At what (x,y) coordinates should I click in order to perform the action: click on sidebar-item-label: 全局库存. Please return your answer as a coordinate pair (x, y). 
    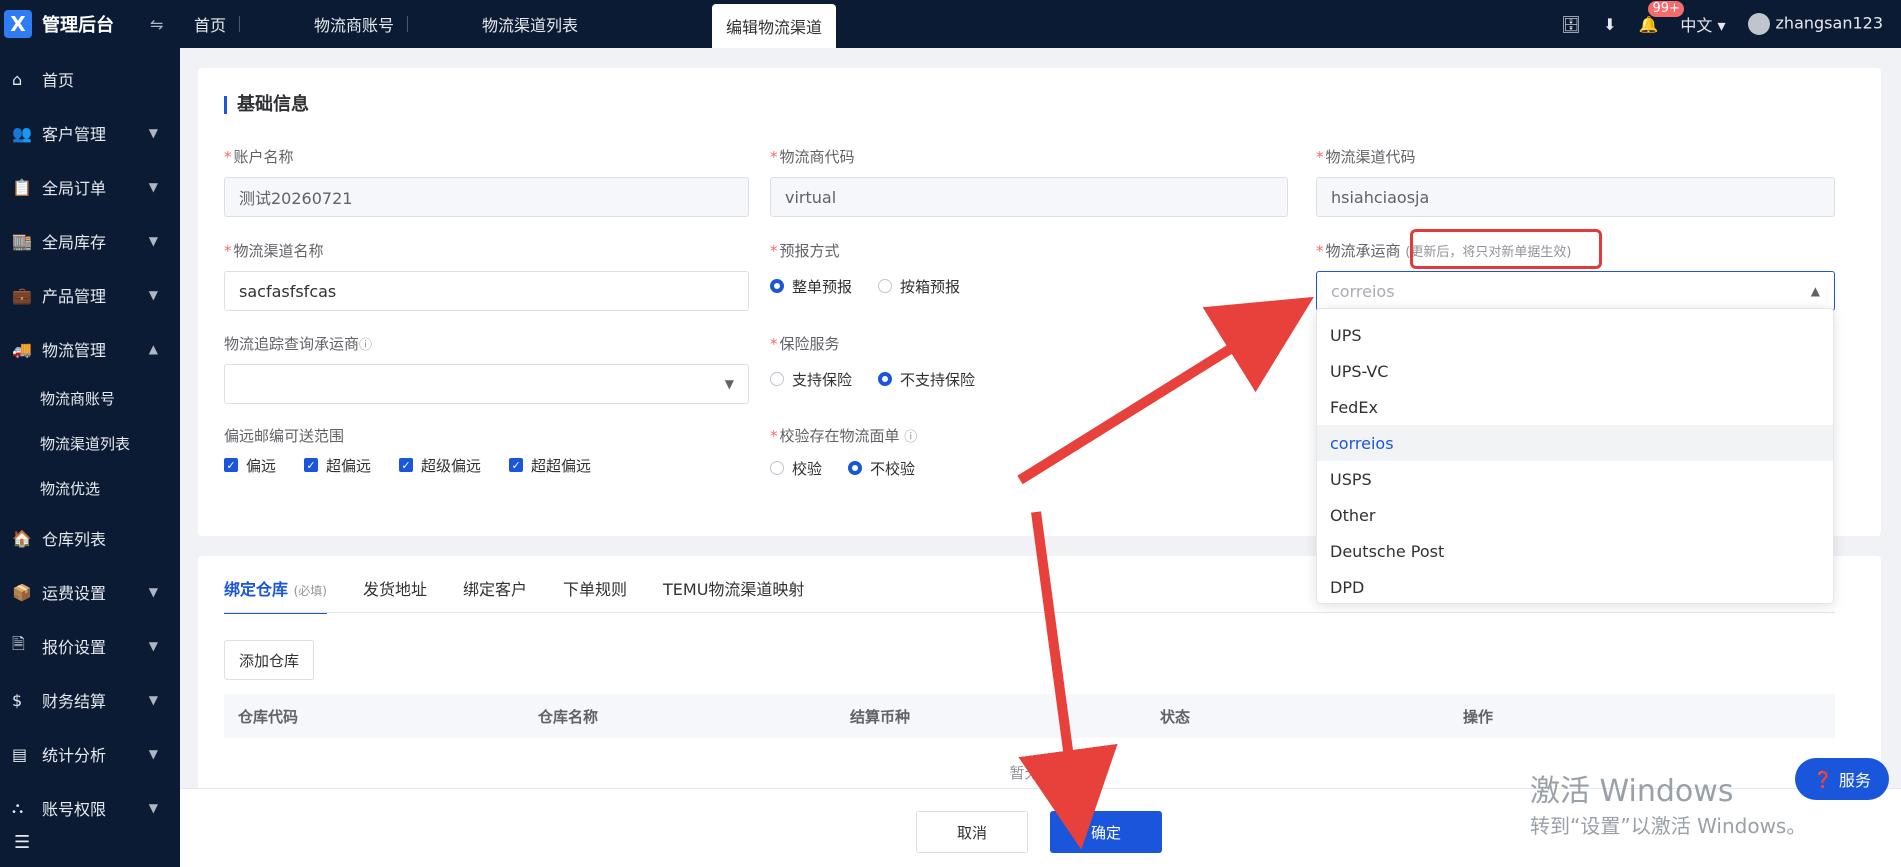
    Looking at the image, I should click on (74, 242).